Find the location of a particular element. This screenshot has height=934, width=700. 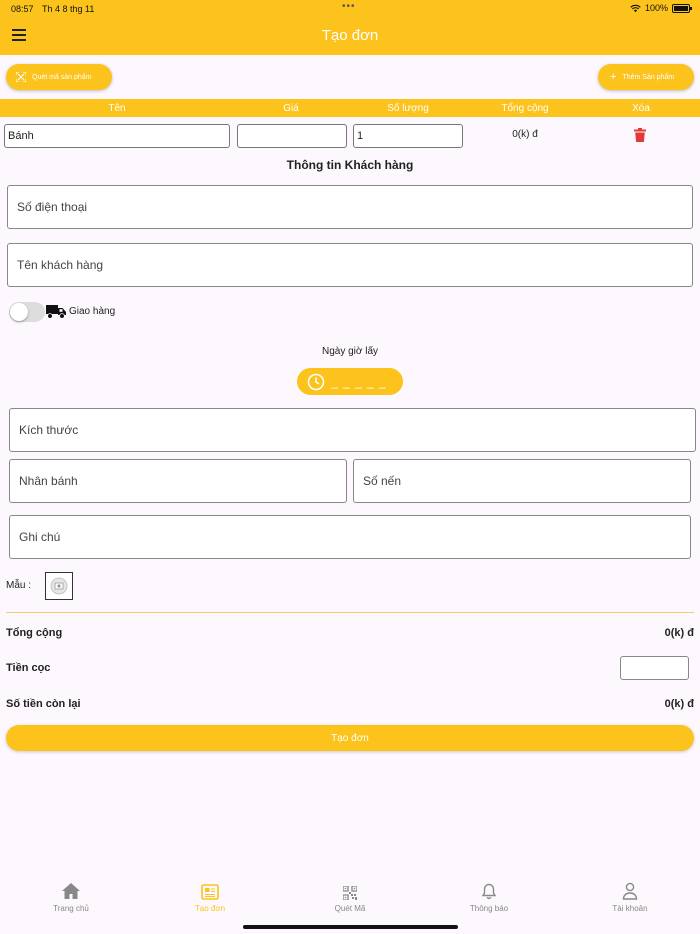

scan-icon is located at coordinates (21, 77).